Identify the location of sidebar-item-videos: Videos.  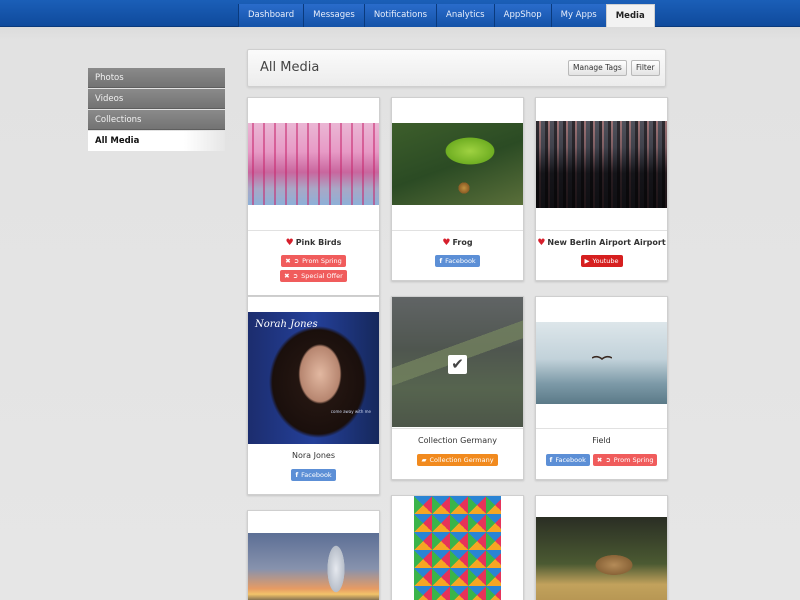
(156, 99).